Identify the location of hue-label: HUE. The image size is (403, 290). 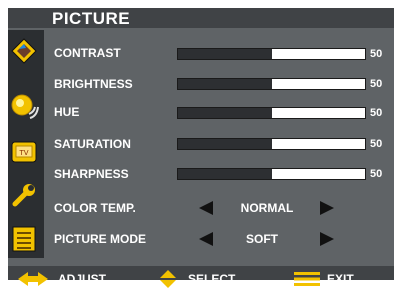
(67, 112).